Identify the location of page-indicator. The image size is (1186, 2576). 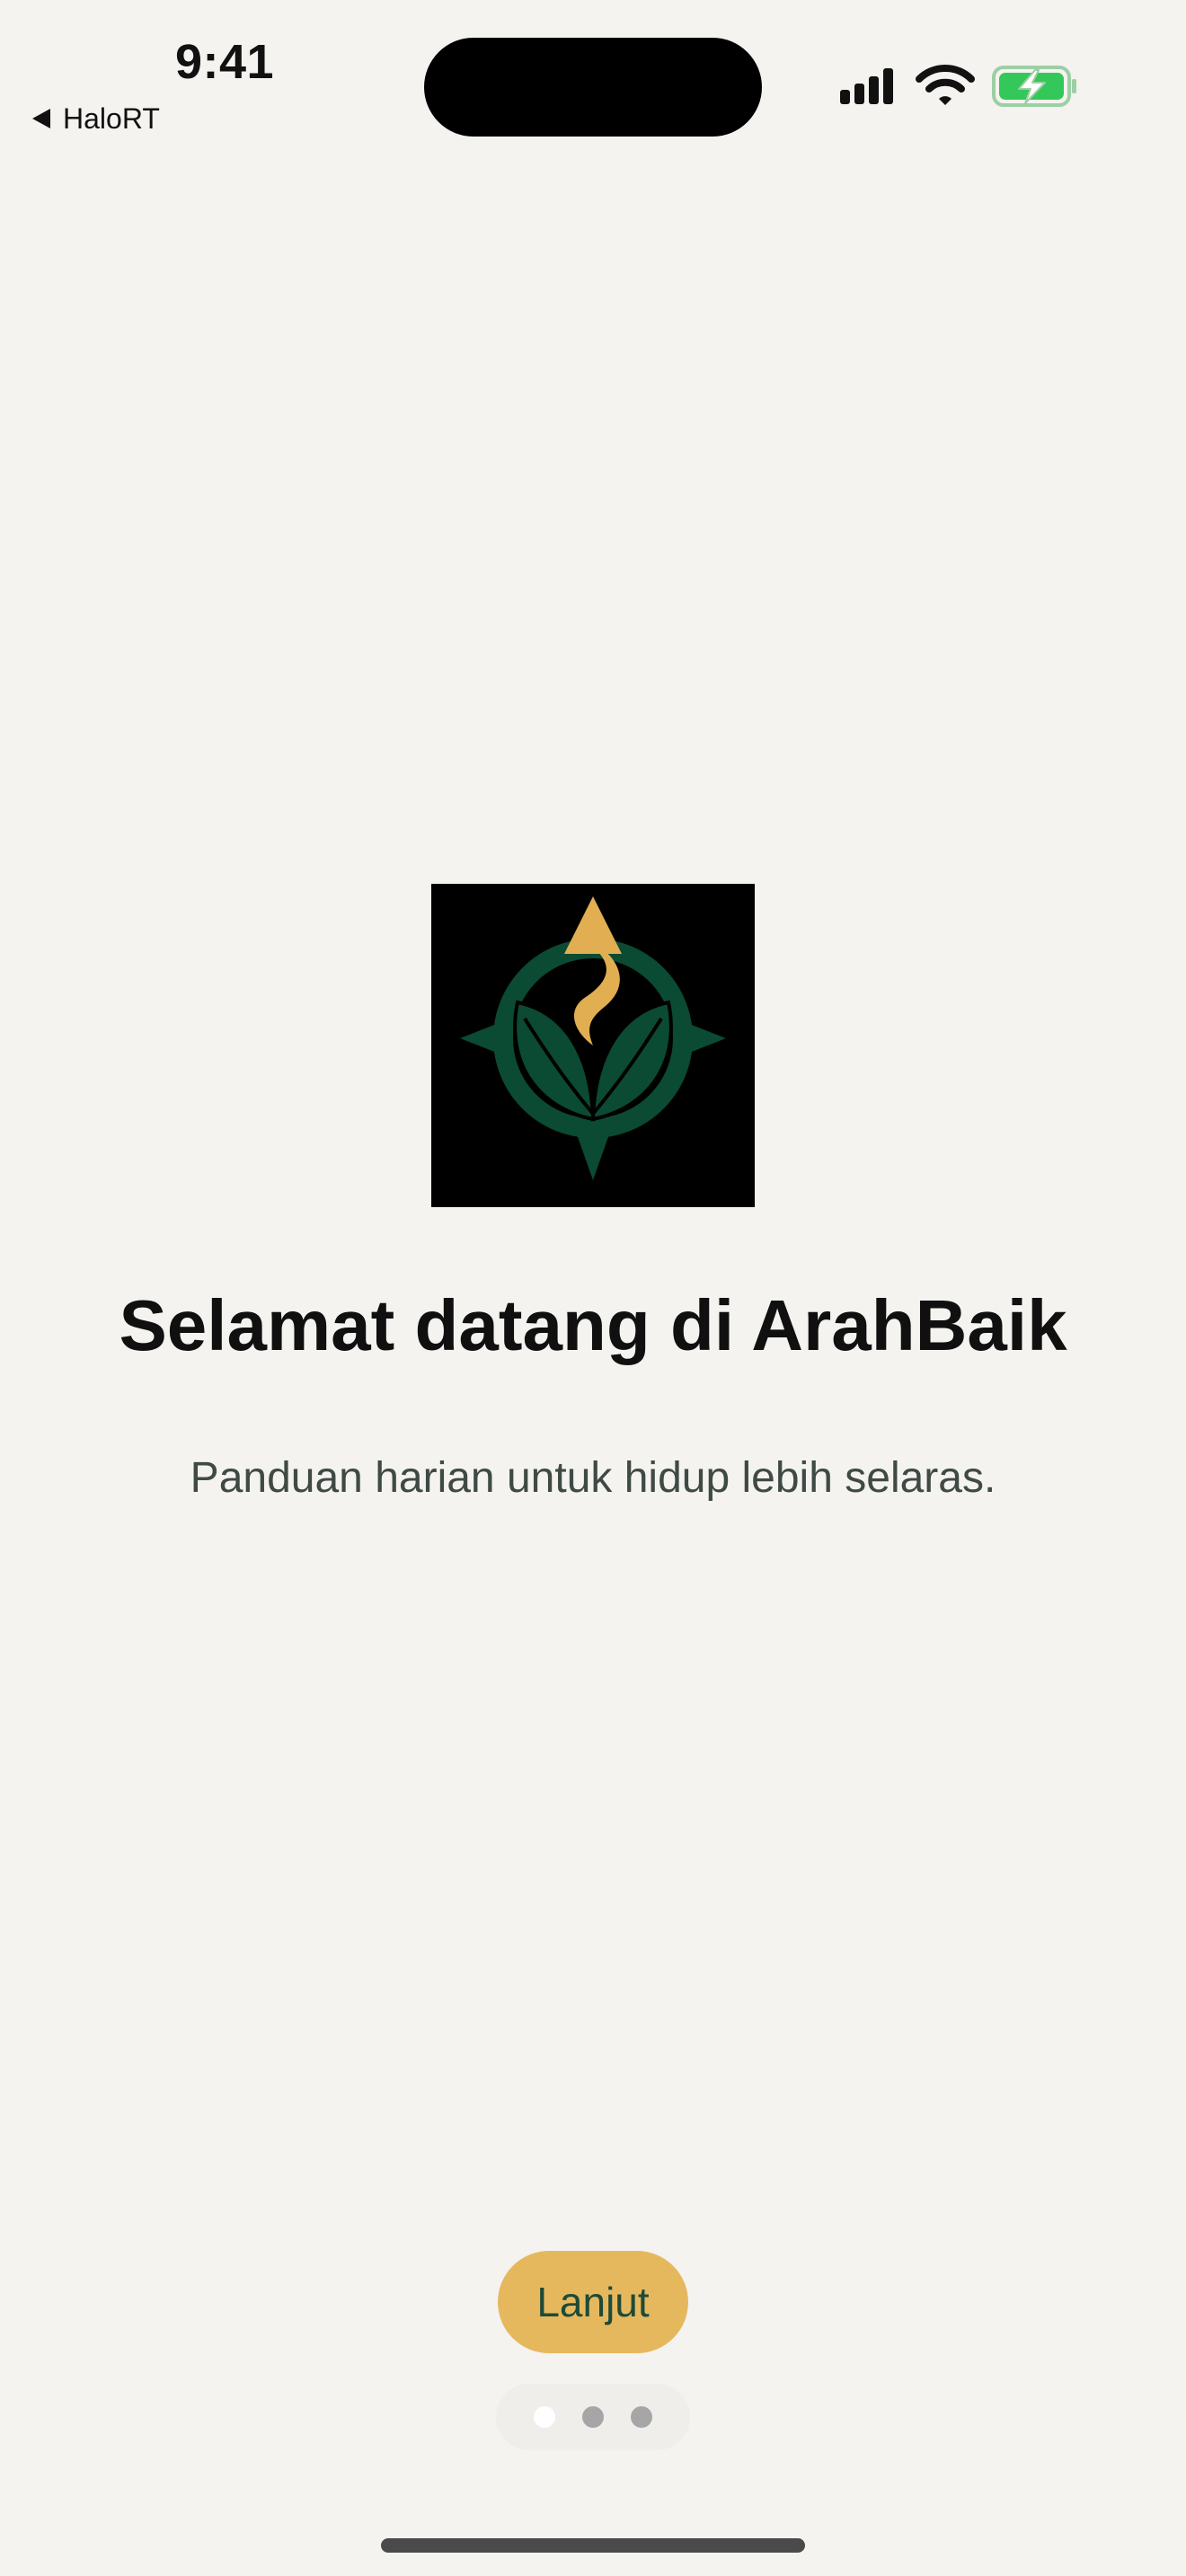
(593, 2417).